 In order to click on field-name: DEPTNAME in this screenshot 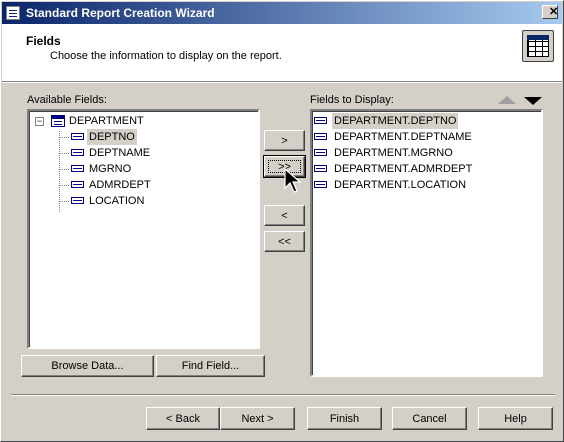, I will do `click(120, 153)`.